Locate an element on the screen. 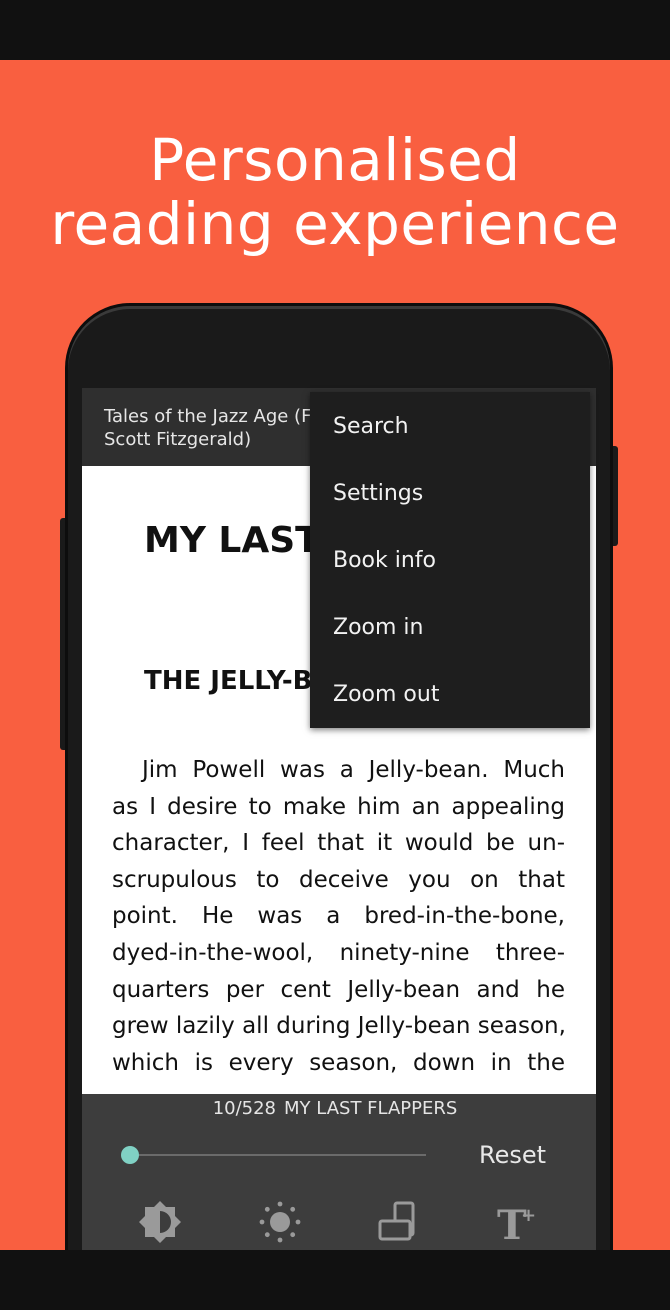 This screenshot has height=1310, width=670. body-line: quarters per cent Jelly-bean and he is located at coordinates (338, 989).